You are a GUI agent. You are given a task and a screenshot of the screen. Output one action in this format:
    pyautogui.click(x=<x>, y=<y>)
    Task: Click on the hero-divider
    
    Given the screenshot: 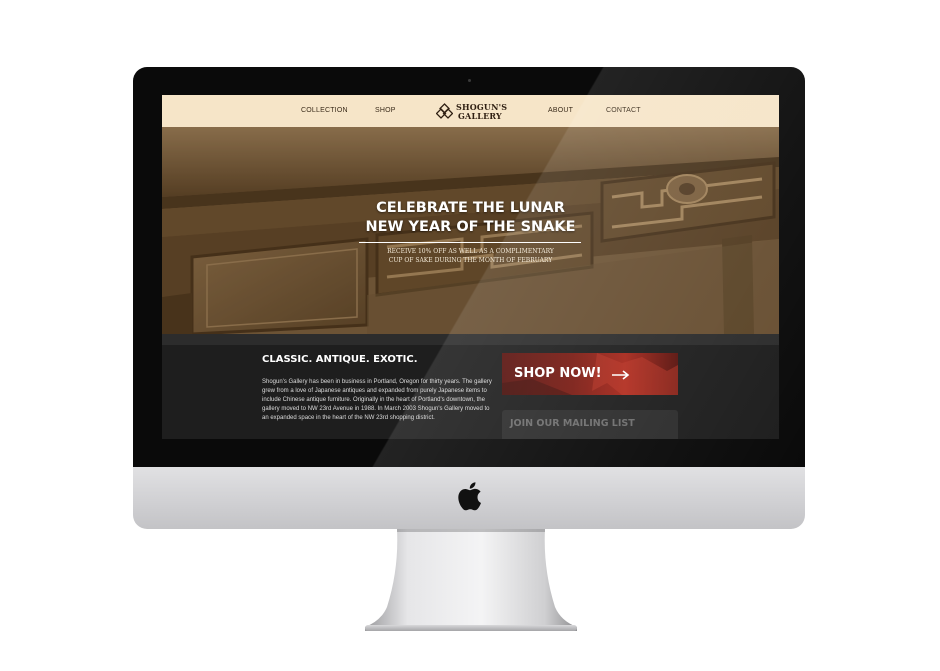 What is the action you would take?
    pyautogui.click(x=470, y=242)
    